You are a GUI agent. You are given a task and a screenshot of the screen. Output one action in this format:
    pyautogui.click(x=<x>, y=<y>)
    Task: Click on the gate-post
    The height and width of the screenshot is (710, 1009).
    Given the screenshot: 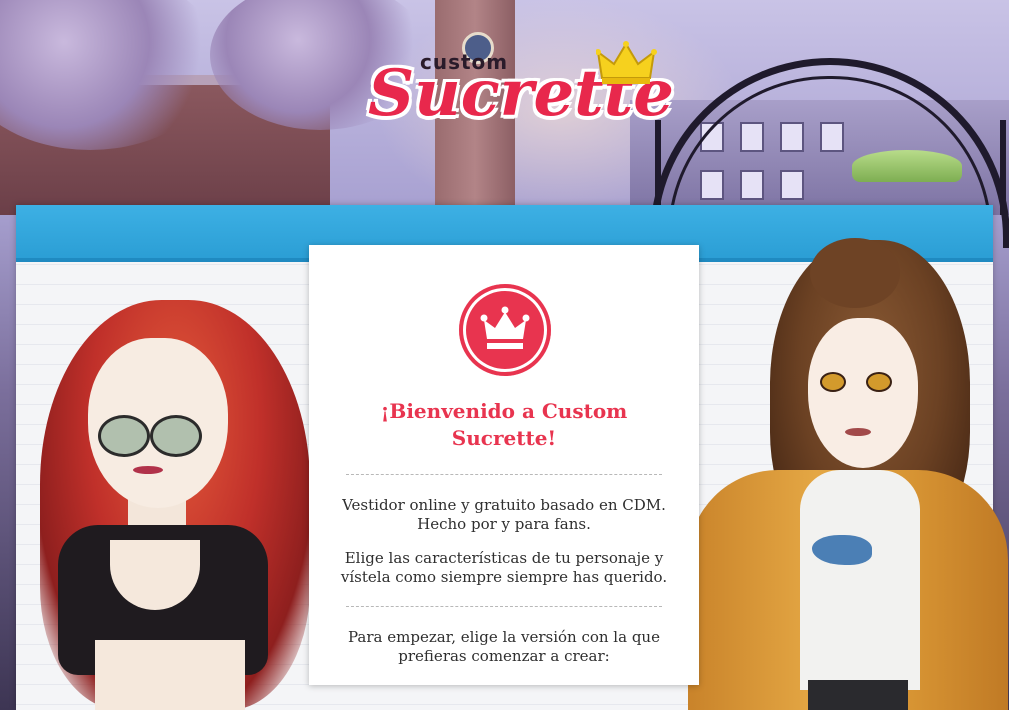 What is the action you would take?
    pyautogui.click(x=1003, y=167)
    